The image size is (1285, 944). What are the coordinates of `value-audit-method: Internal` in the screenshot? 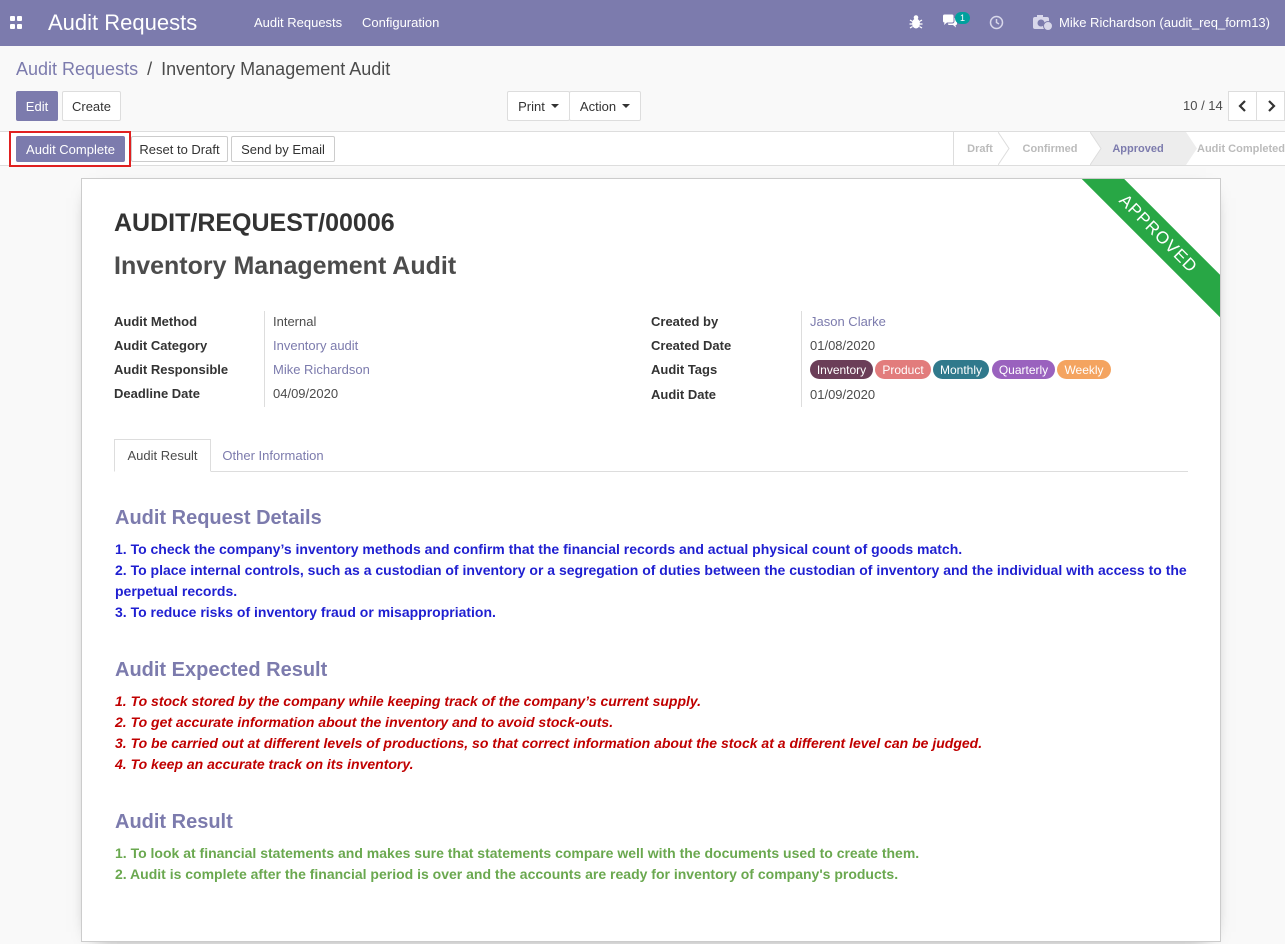 It's located at (295, 321).